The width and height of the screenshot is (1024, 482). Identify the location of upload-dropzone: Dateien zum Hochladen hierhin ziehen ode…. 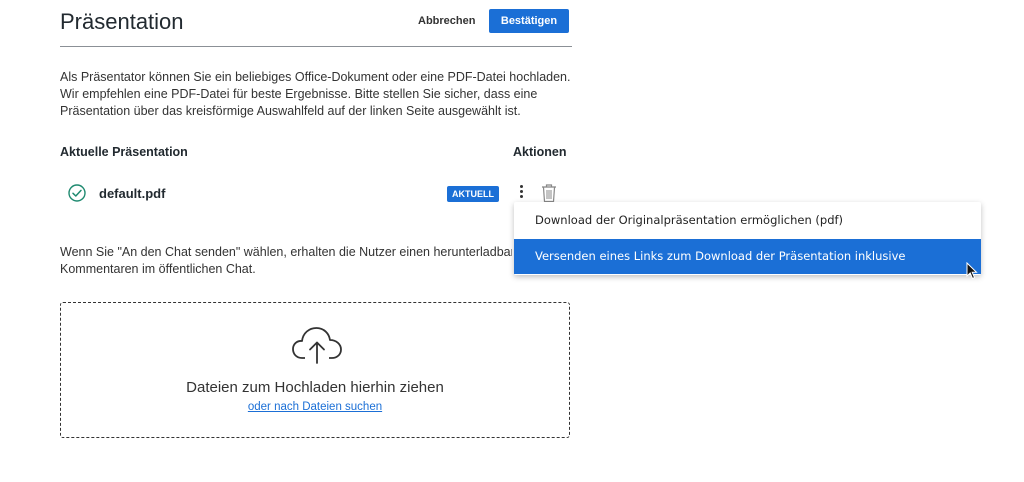
(315, 370).